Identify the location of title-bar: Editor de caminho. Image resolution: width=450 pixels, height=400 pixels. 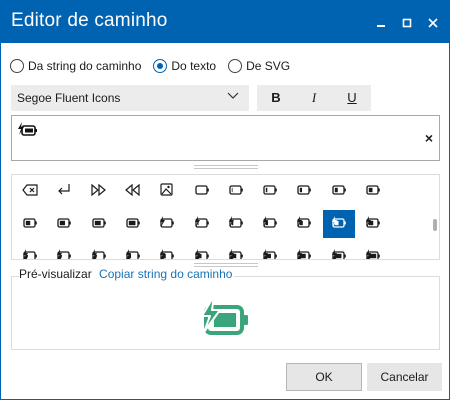
(225, 22).